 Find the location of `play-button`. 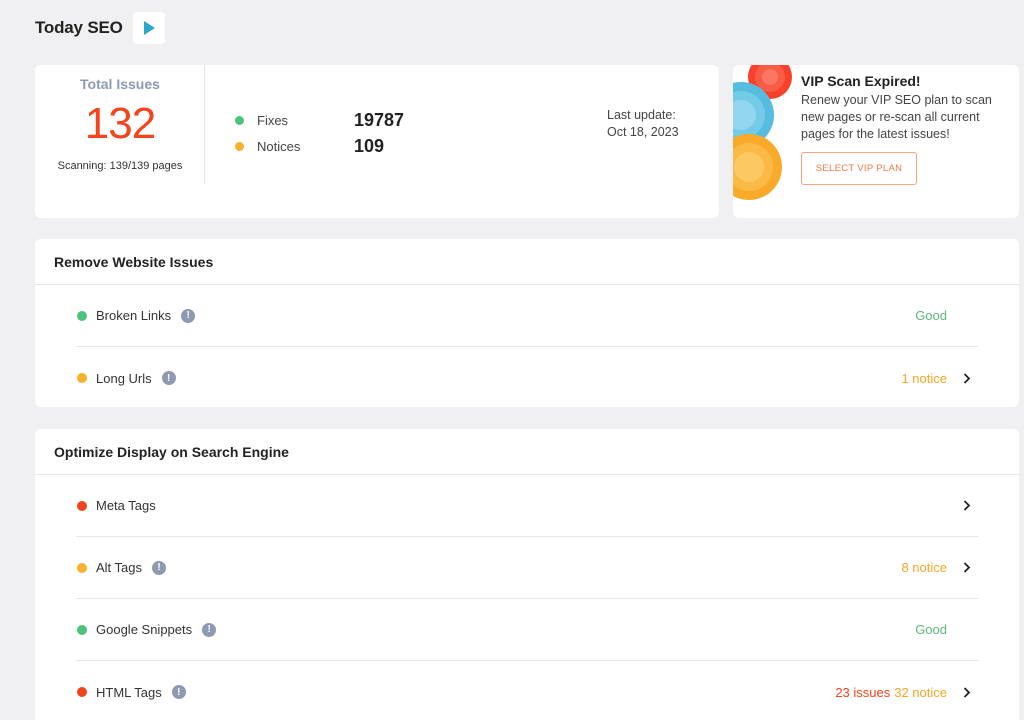

play-button is located at coordinates (148, 28).